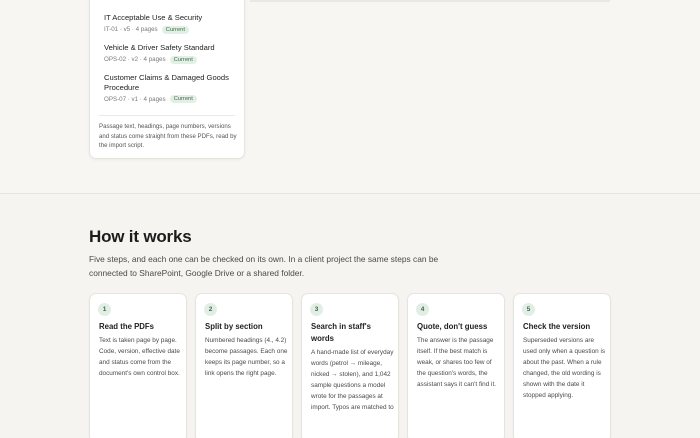 The height and width of the screenshot is (438, 700). Describe the element at coordinates (127, 326) in the screenshot. I see `step-title: Read the PDFs` at that location.